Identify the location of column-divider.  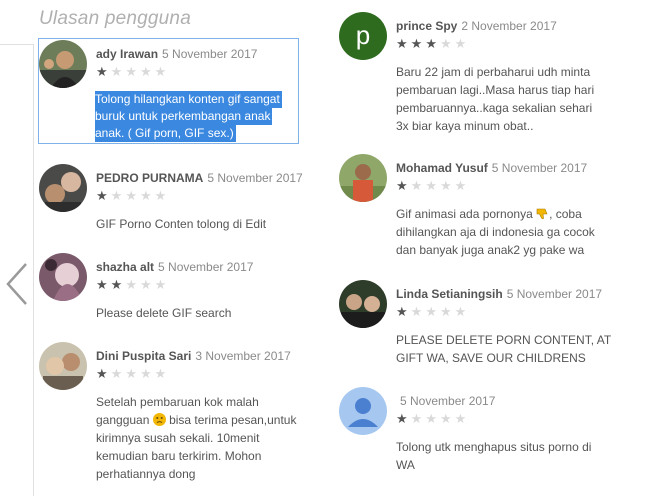
(33, 270).